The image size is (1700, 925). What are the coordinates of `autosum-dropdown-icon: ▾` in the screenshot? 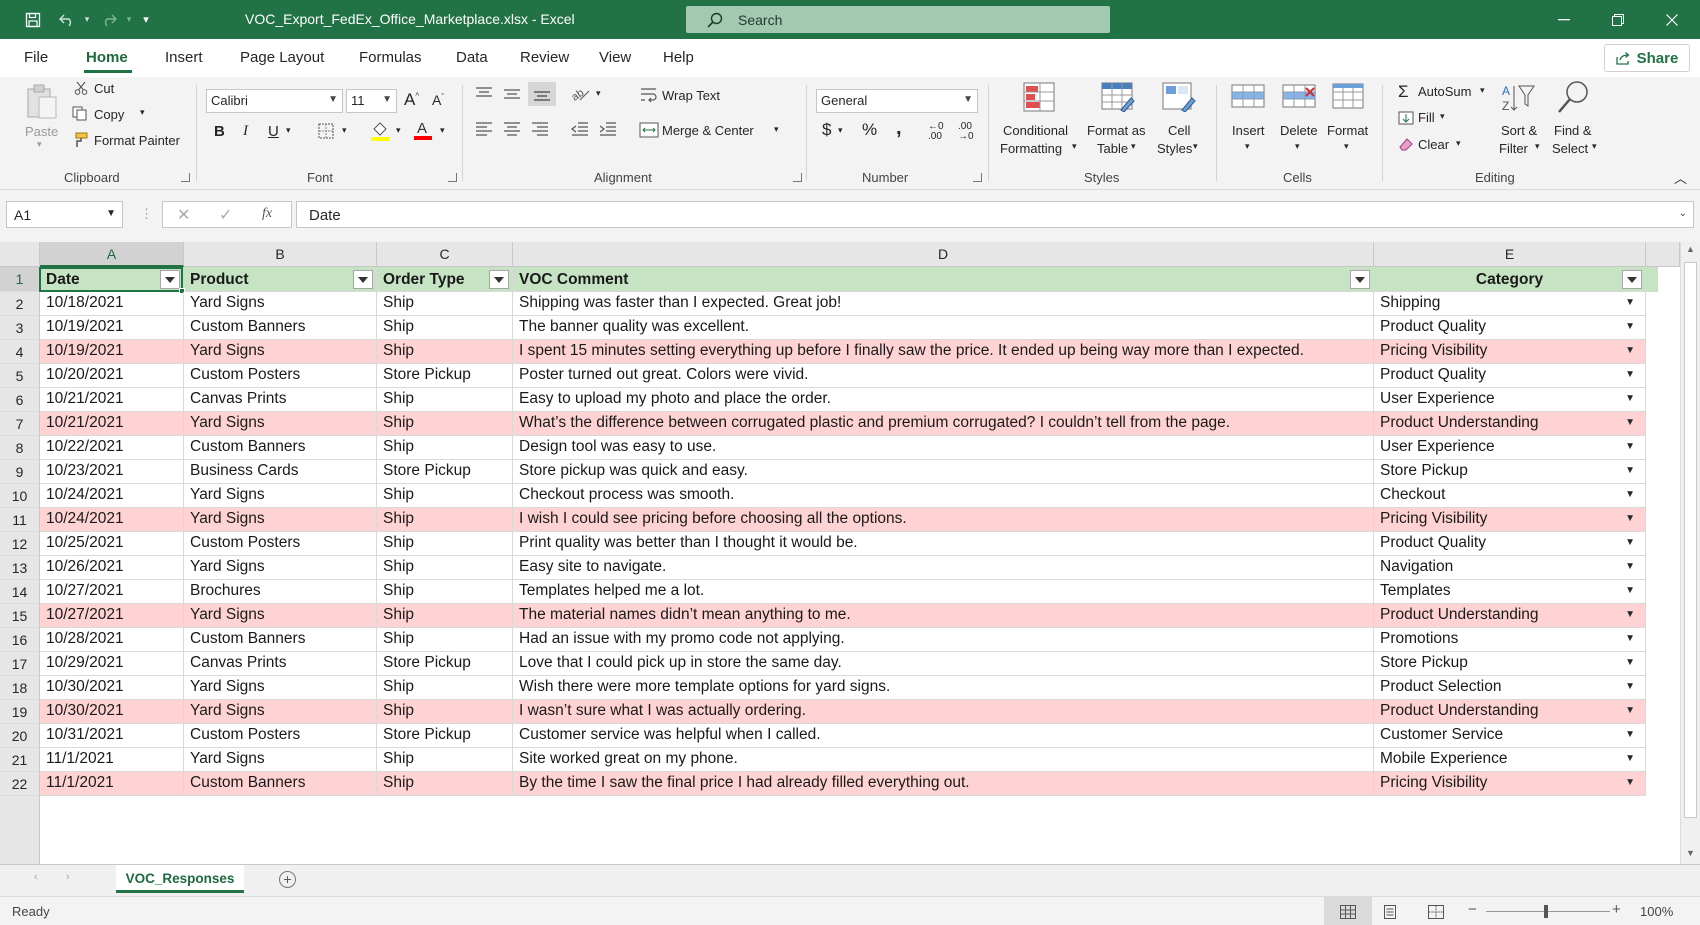 It's located at (1482, 90).